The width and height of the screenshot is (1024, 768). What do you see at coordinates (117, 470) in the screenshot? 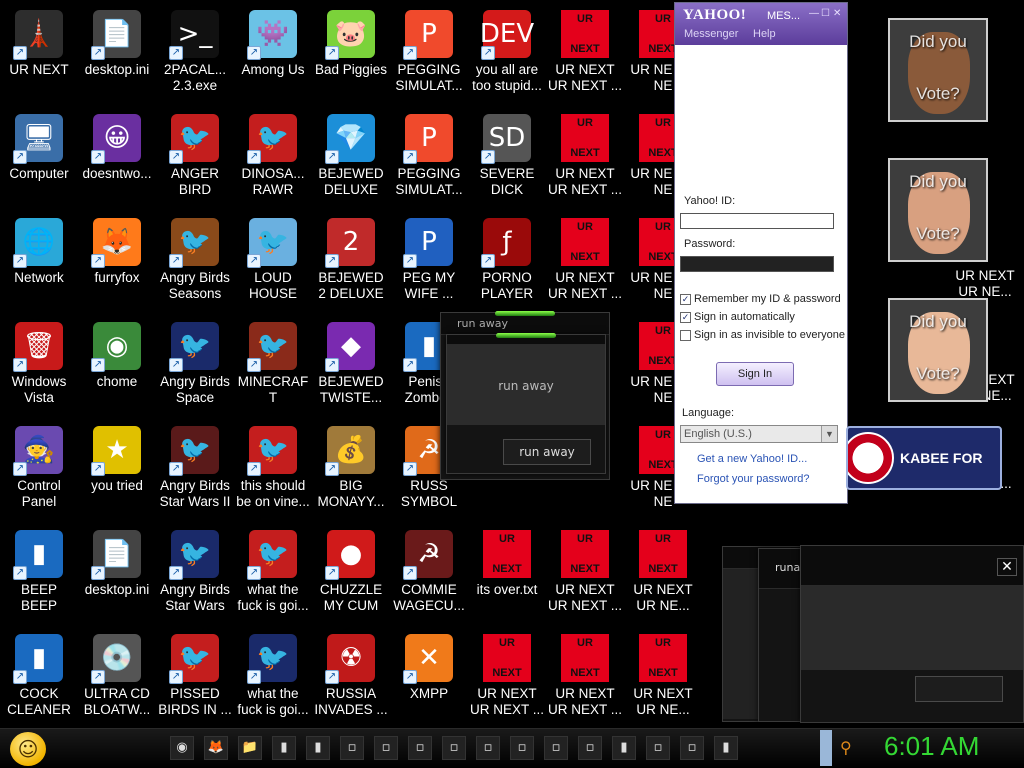
I see `desktop-icon: ★ ↗ you tried` at bounding box center [117, 470].